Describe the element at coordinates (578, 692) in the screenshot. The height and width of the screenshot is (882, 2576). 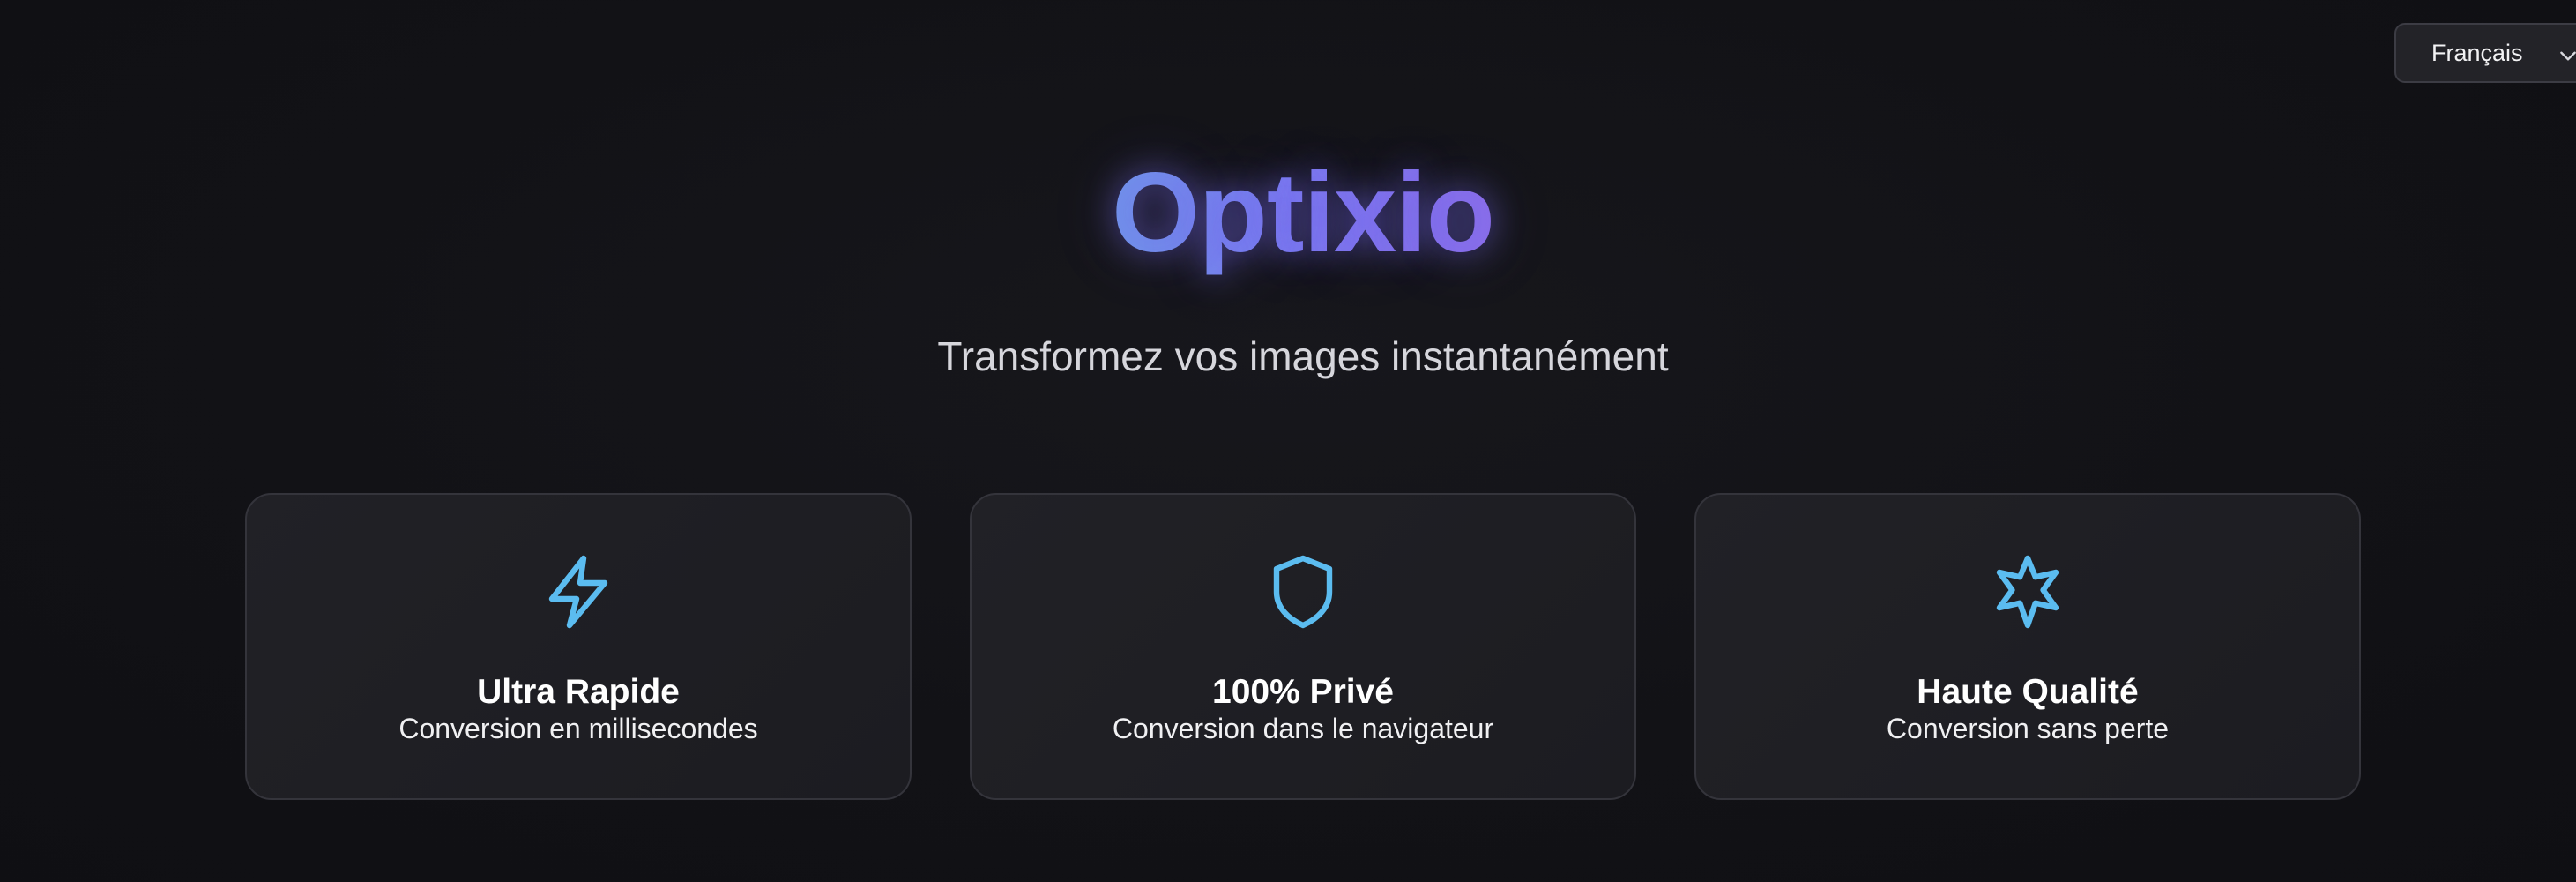
I see `feature-title: Ultra Rapide` at that location.